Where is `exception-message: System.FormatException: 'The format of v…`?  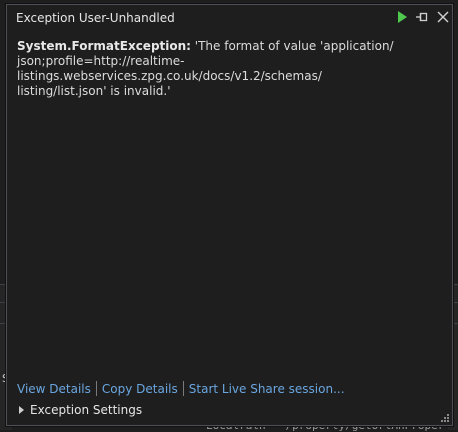 exception-message: System.FormatException: 'The format of v… is located at coordinates (230, 69).